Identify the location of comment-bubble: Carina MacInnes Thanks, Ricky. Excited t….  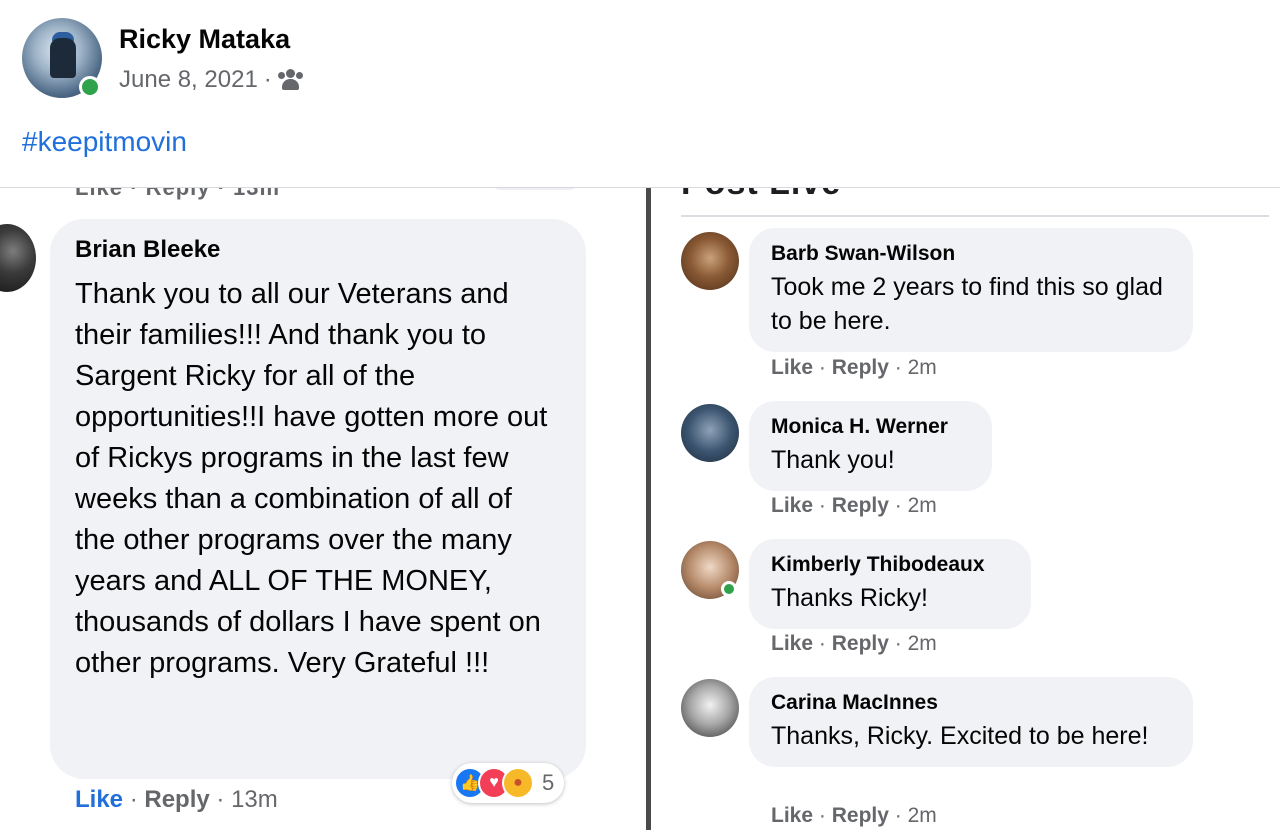
(971, 722).